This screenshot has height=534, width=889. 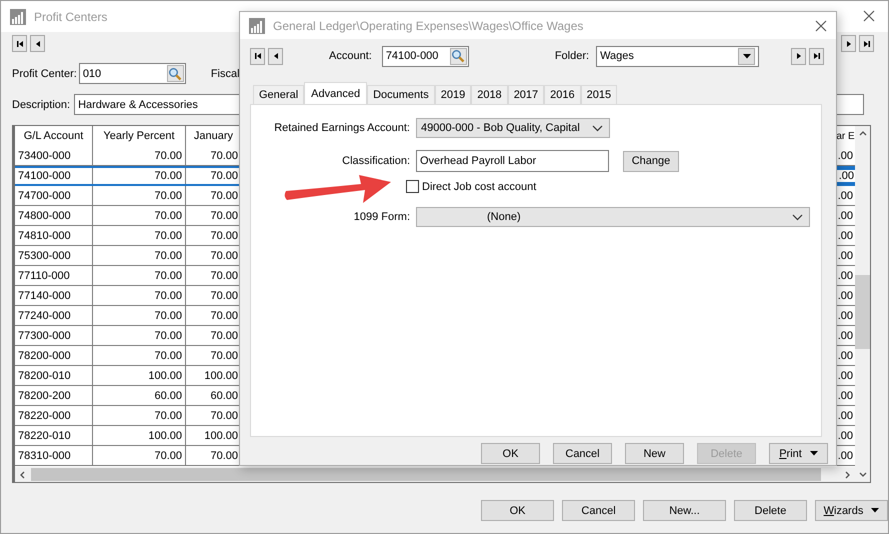 What do you see at coordinates (862, 474) in the screenshot?
I see `scroll-down-icon` at bounding box center [862, 474].